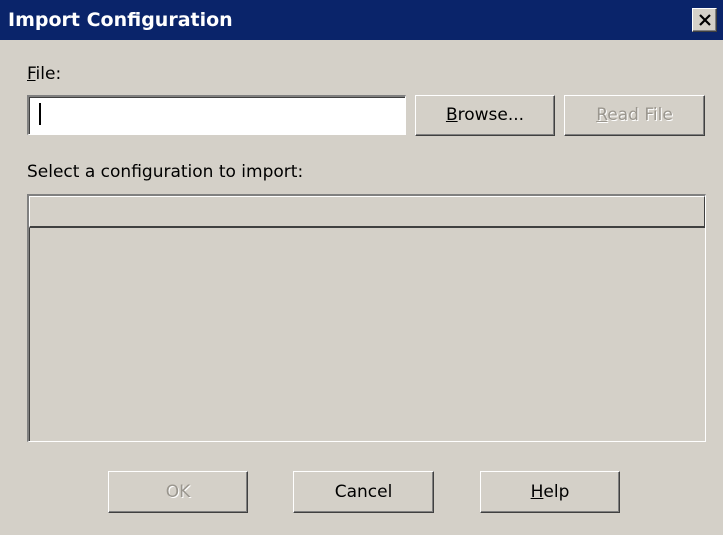 The height and width of the screenshot is (535, 723). I want to click on list-column-header, so click(367, 212).